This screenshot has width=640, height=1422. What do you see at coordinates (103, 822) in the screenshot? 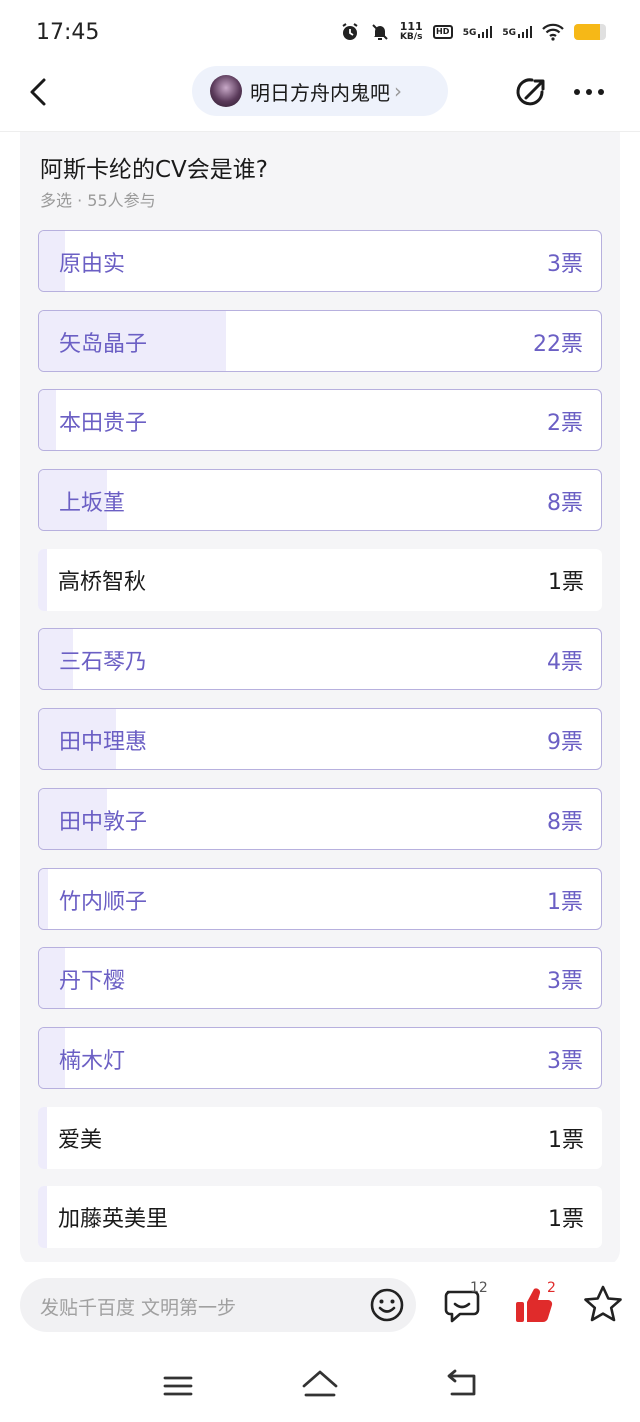
I see `option-label: 田中敦子` at bounding box center [103, 822].